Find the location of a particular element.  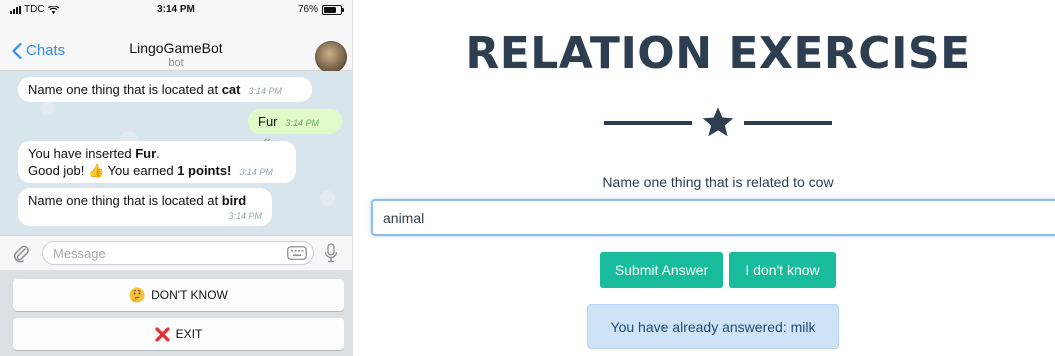

dont-know-keyboard-button: DON'T KNOW is located at coordinates (178, 295).